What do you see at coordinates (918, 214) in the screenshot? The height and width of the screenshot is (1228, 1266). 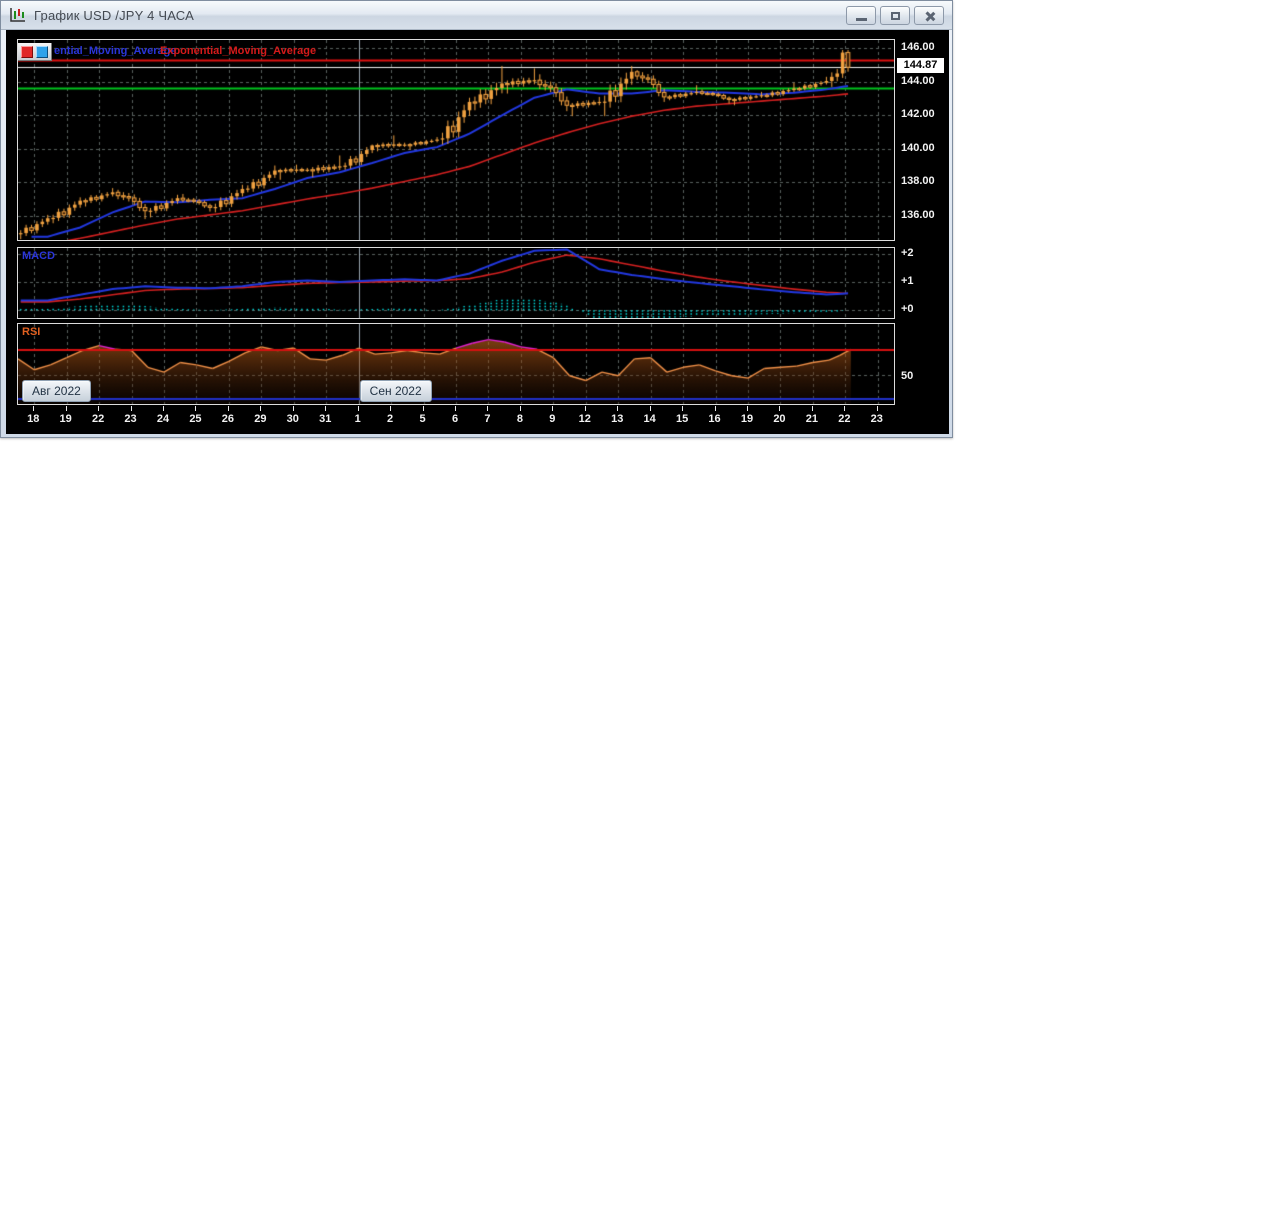 I see `price-tick-label: 136.00` at bounding box center [918, 214].